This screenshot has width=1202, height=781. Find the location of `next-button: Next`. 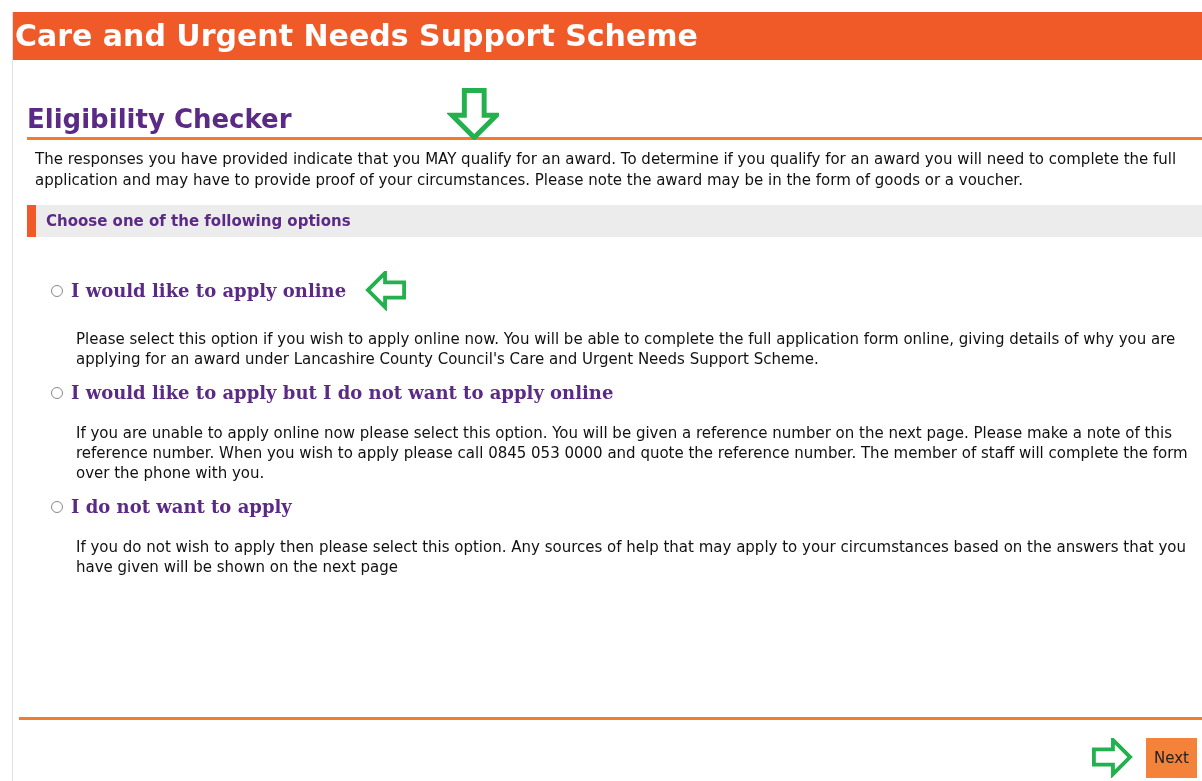

next-button: Next is located at coordinates (1171, 758).